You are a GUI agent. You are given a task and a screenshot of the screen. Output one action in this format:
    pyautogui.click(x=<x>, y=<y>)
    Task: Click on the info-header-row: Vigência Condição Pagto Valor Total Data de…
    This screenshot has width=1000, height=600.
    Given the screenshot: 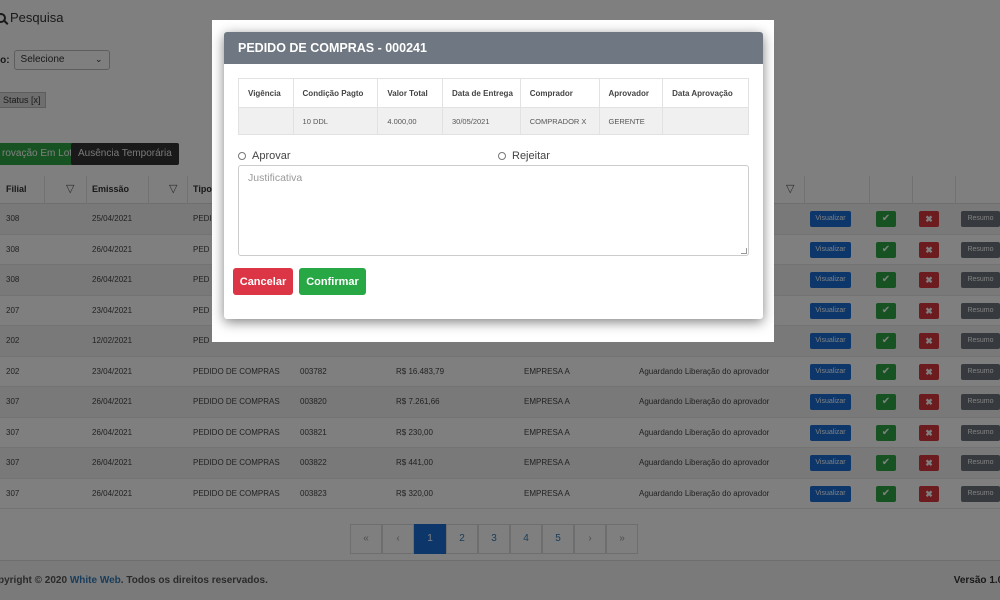 What is the action you would take?
    pyautogui.click(x=493, y=93)
    